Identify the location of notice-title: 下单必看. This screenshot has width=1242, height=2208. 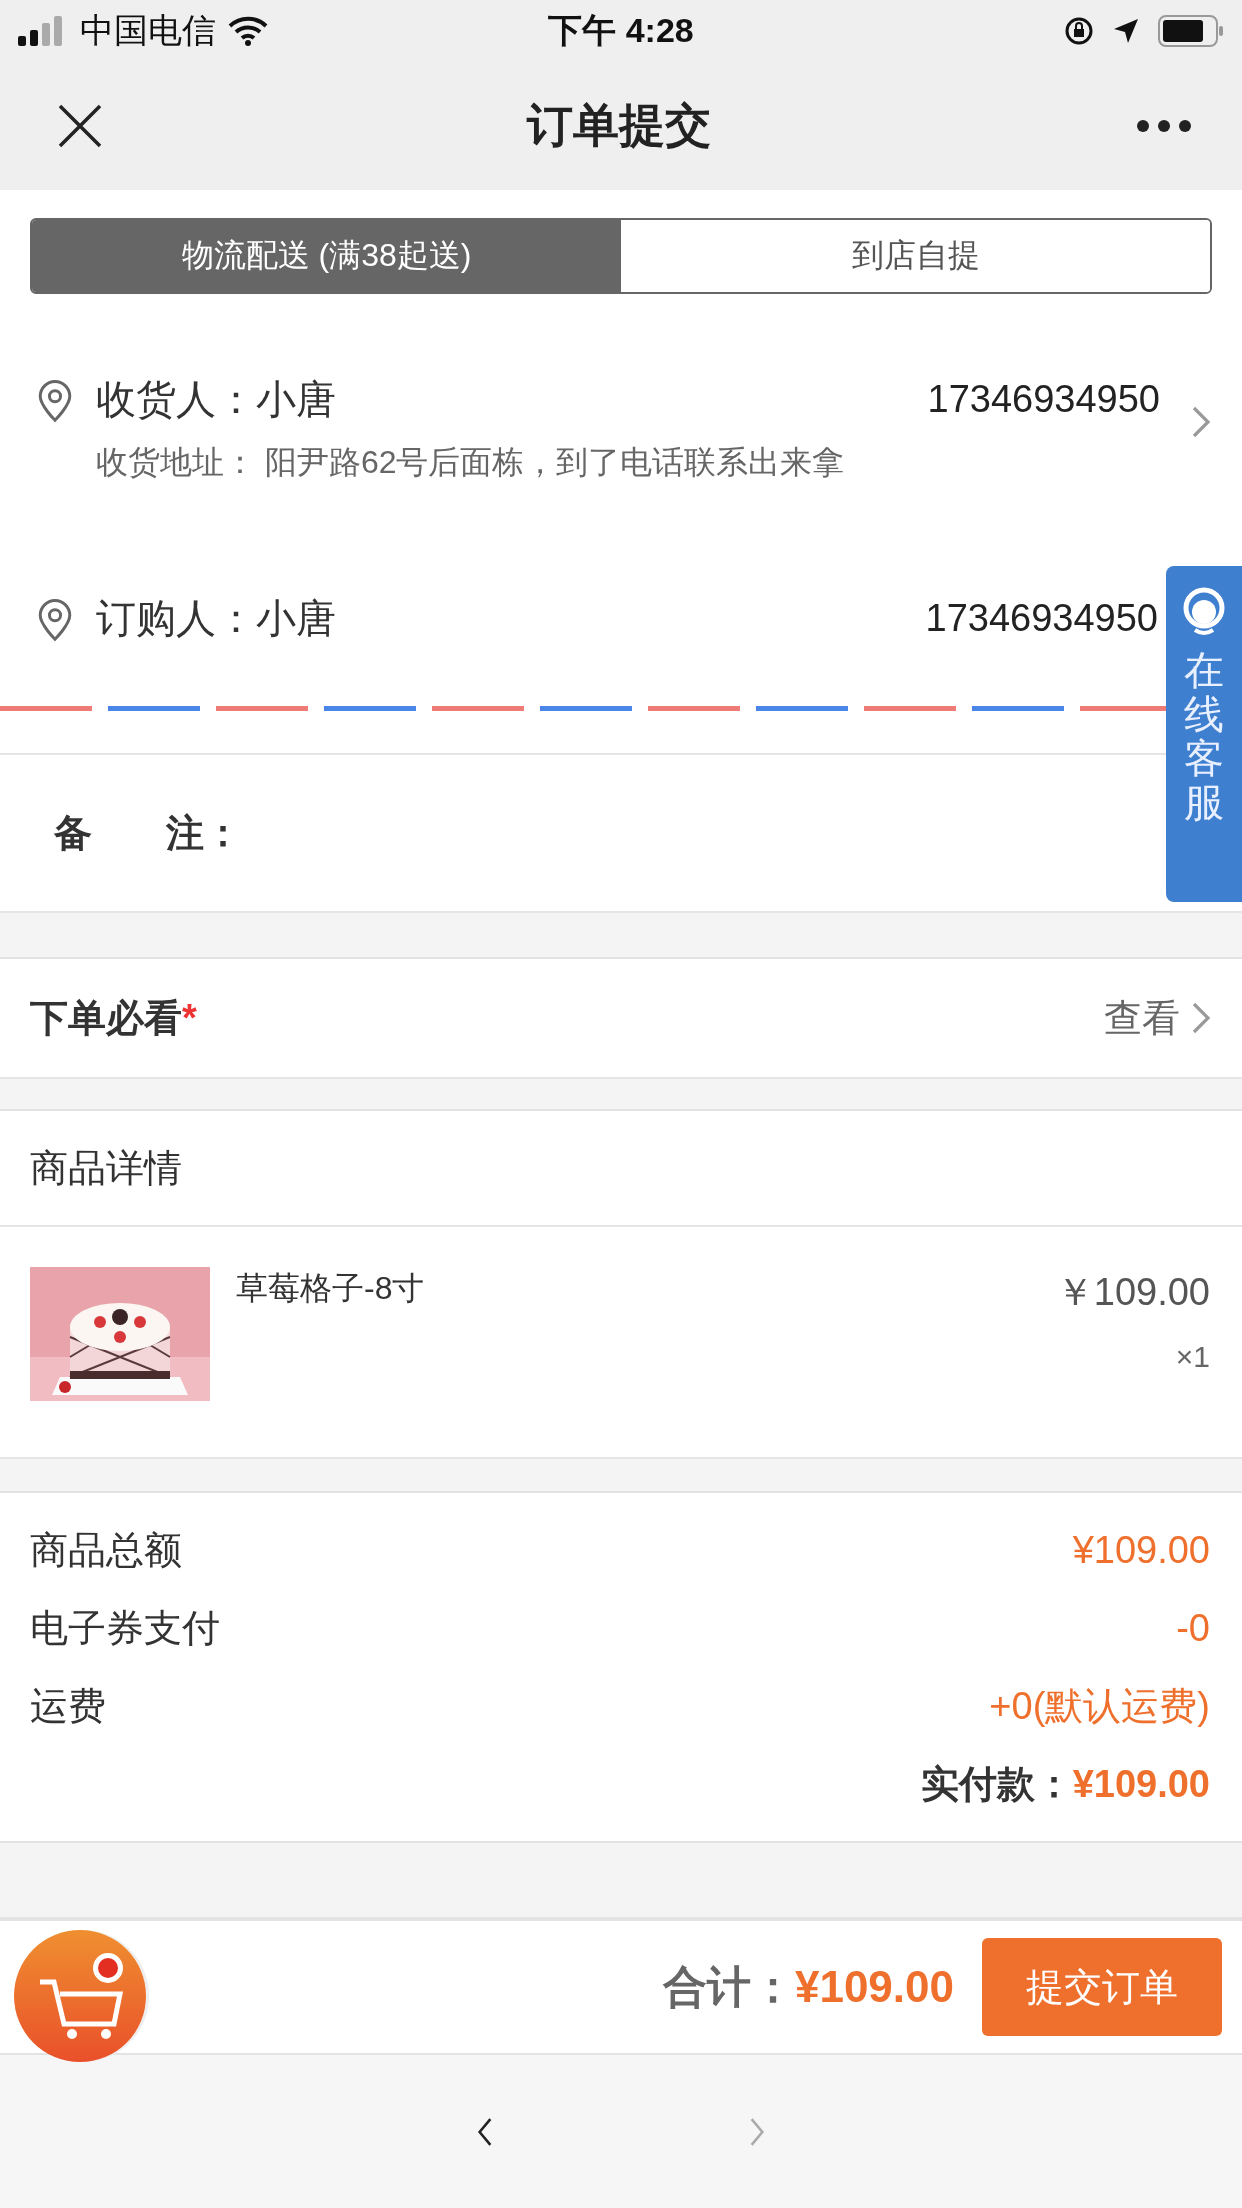
(106, 1017).